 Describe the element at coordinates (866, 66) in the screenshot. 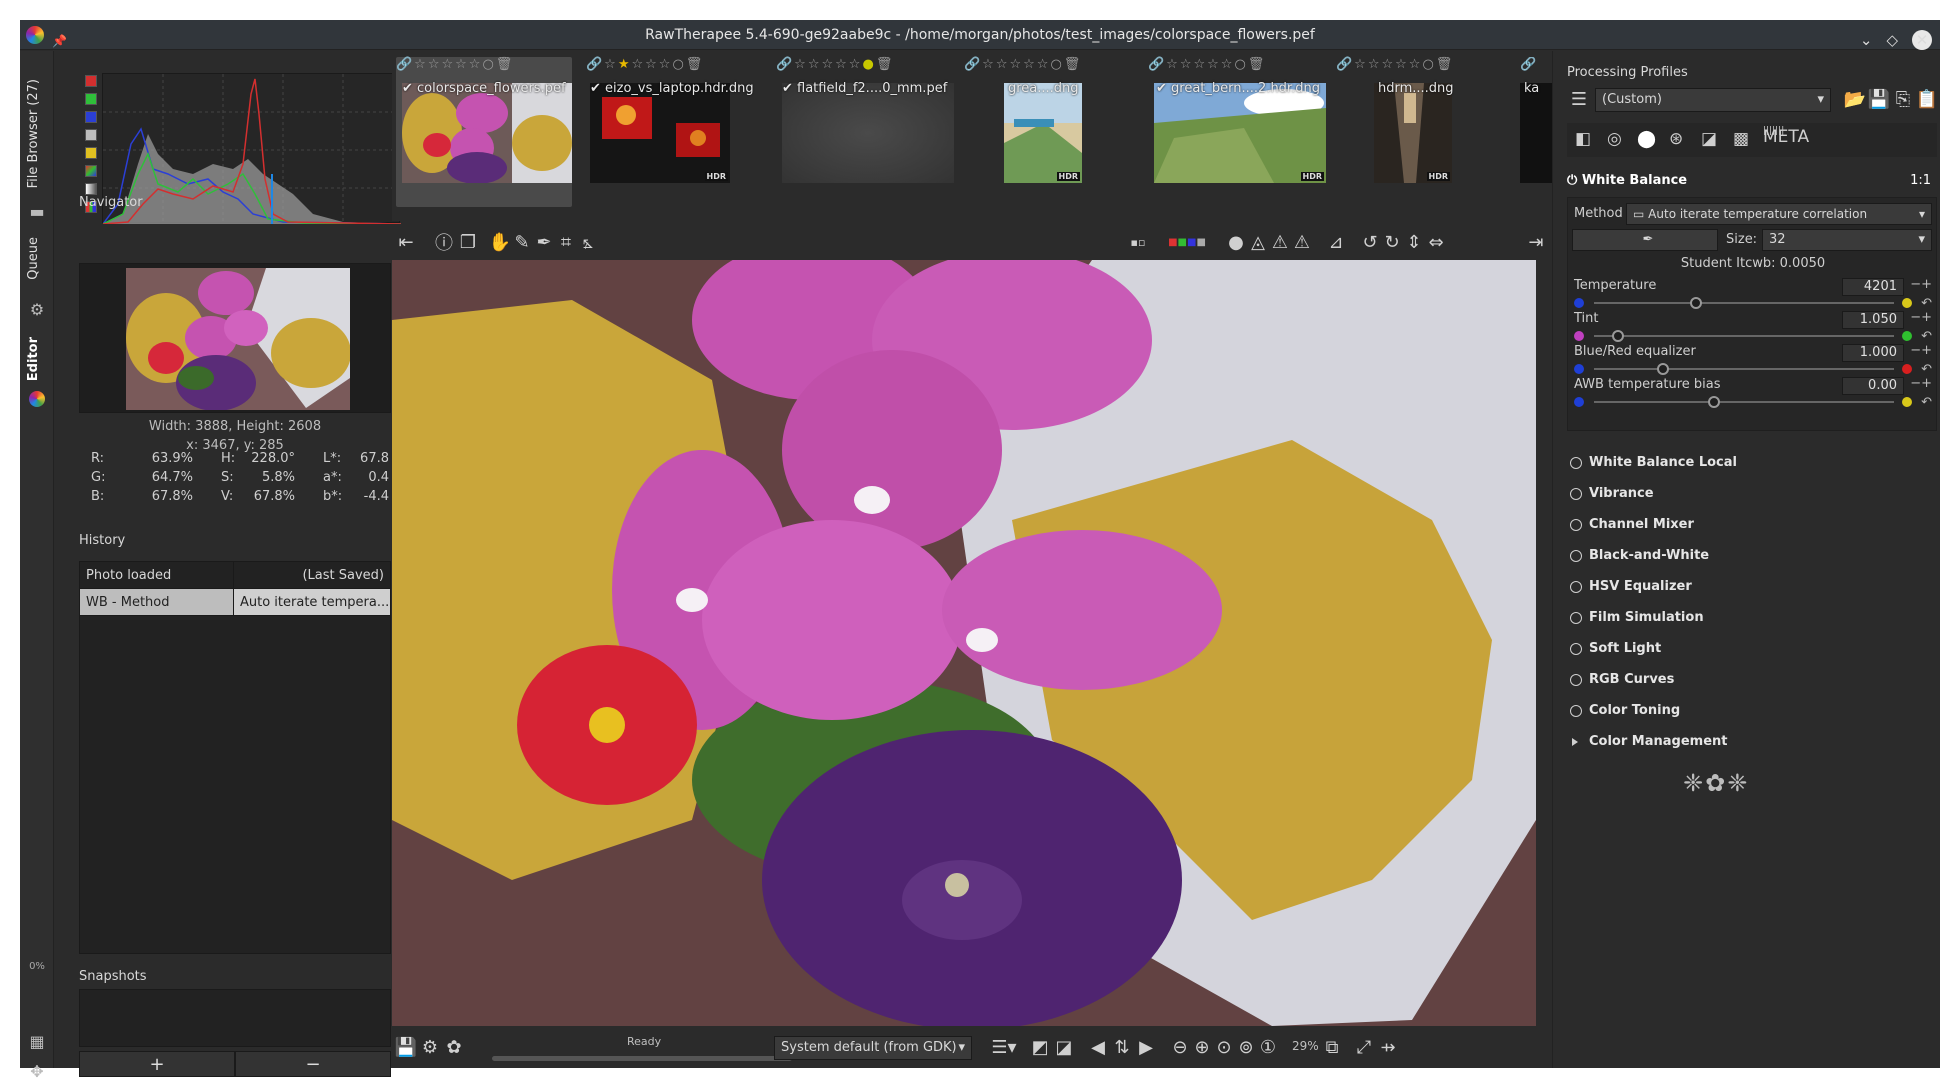

I see `rating-bar: 🔗☆☆☆☆☆●🗑` at that location.